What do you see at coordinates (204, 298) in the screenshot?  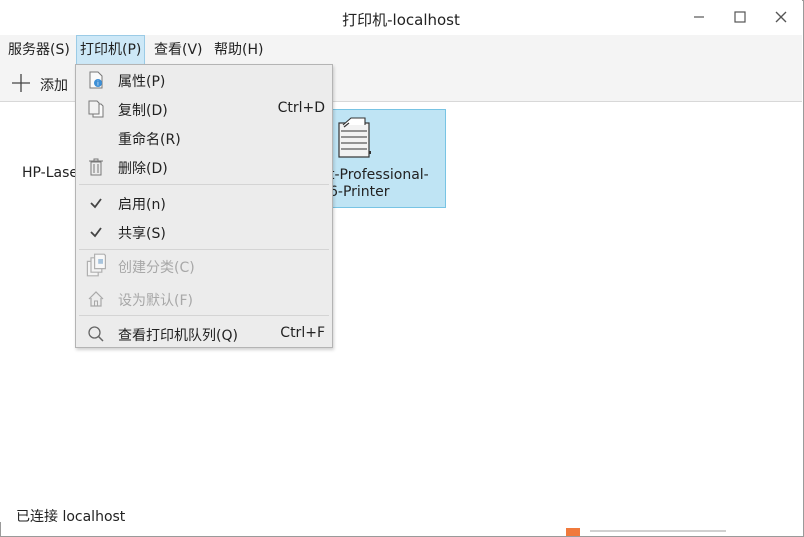 I see `menu-item-set-default: 设为默认(F)` at bounding box center [204, 298].